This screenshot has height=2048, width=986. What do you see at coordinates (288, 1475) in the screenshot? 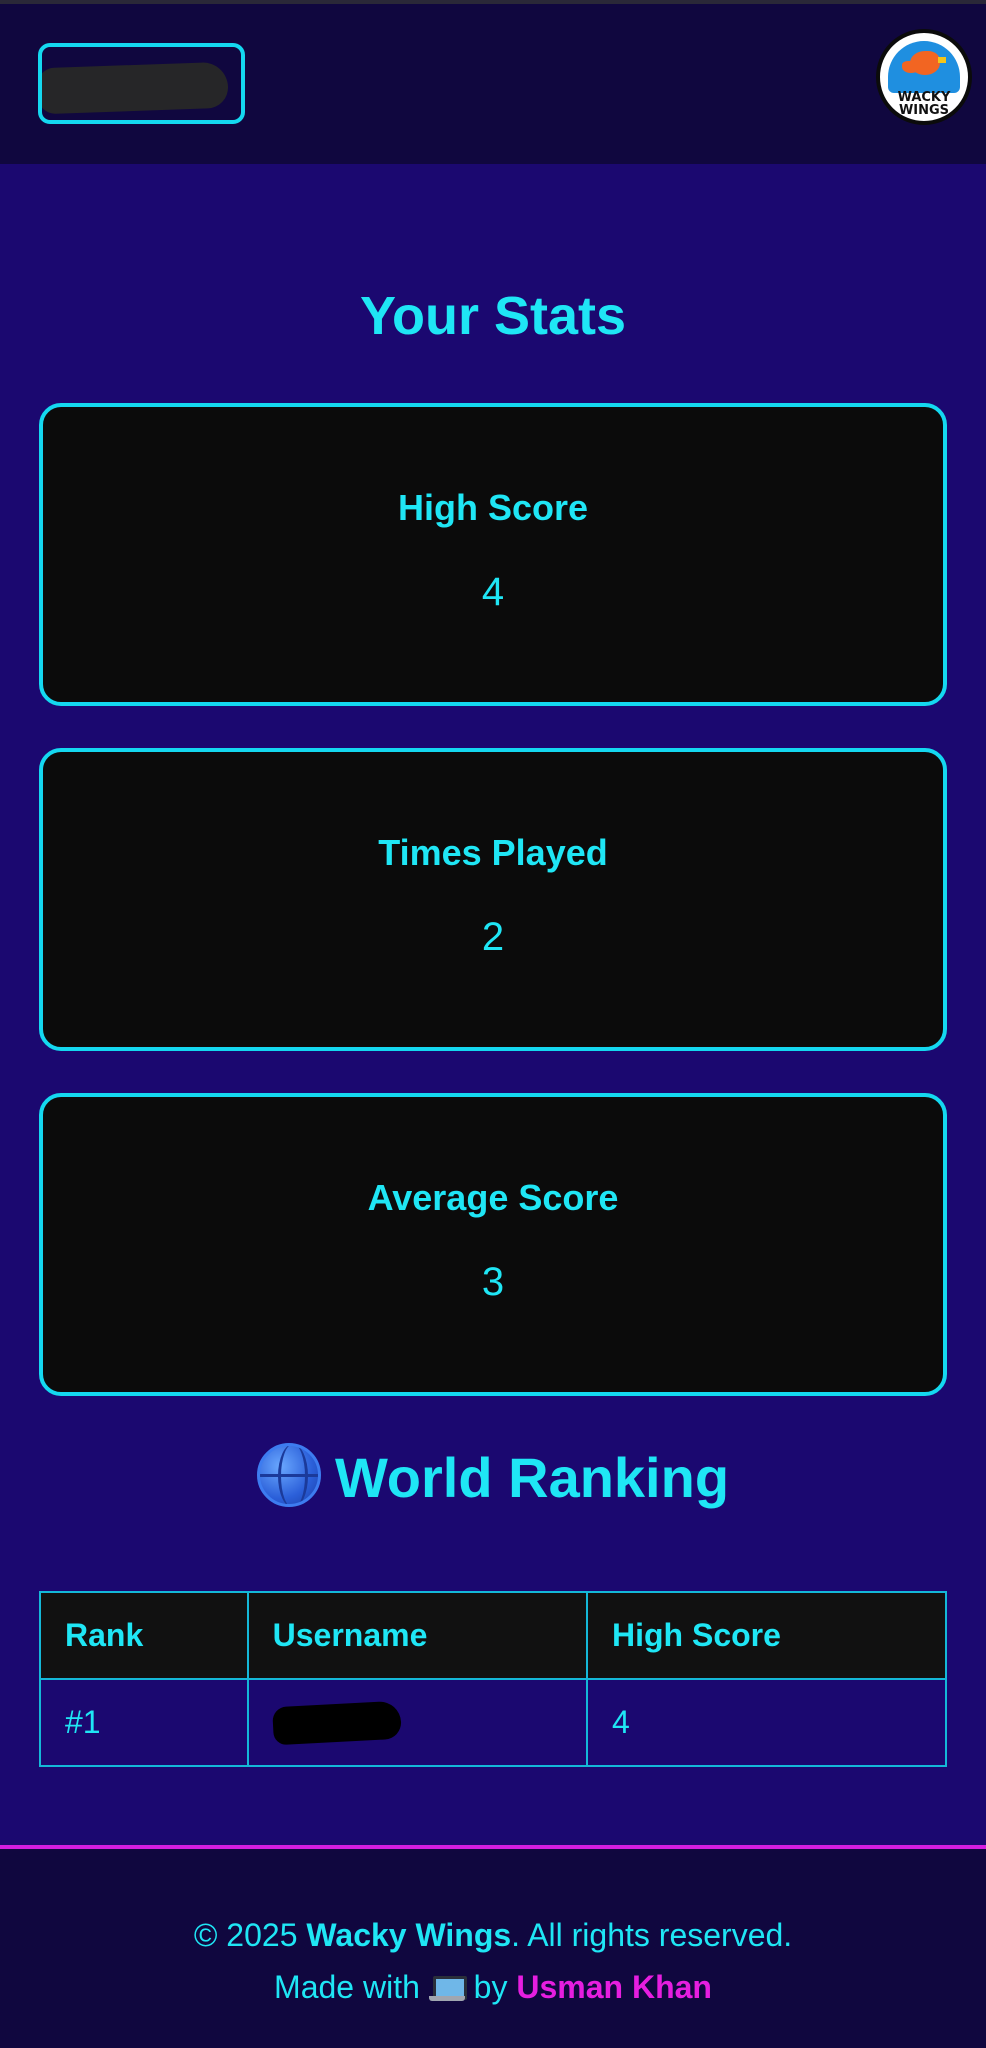
I see `globe-icon` at bounding box center [288, 1475].